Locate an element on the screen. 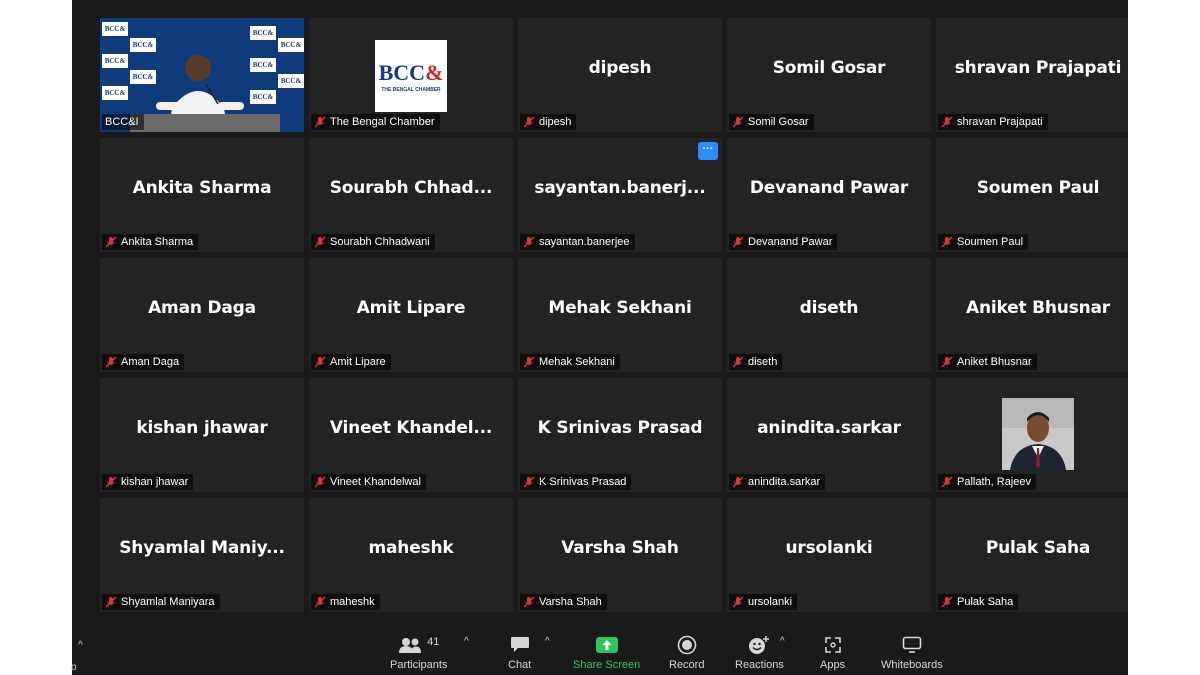 This screenshot has height=675, width=1200. participant-name: Devanand Pawar is located at coordinates (790, 242).